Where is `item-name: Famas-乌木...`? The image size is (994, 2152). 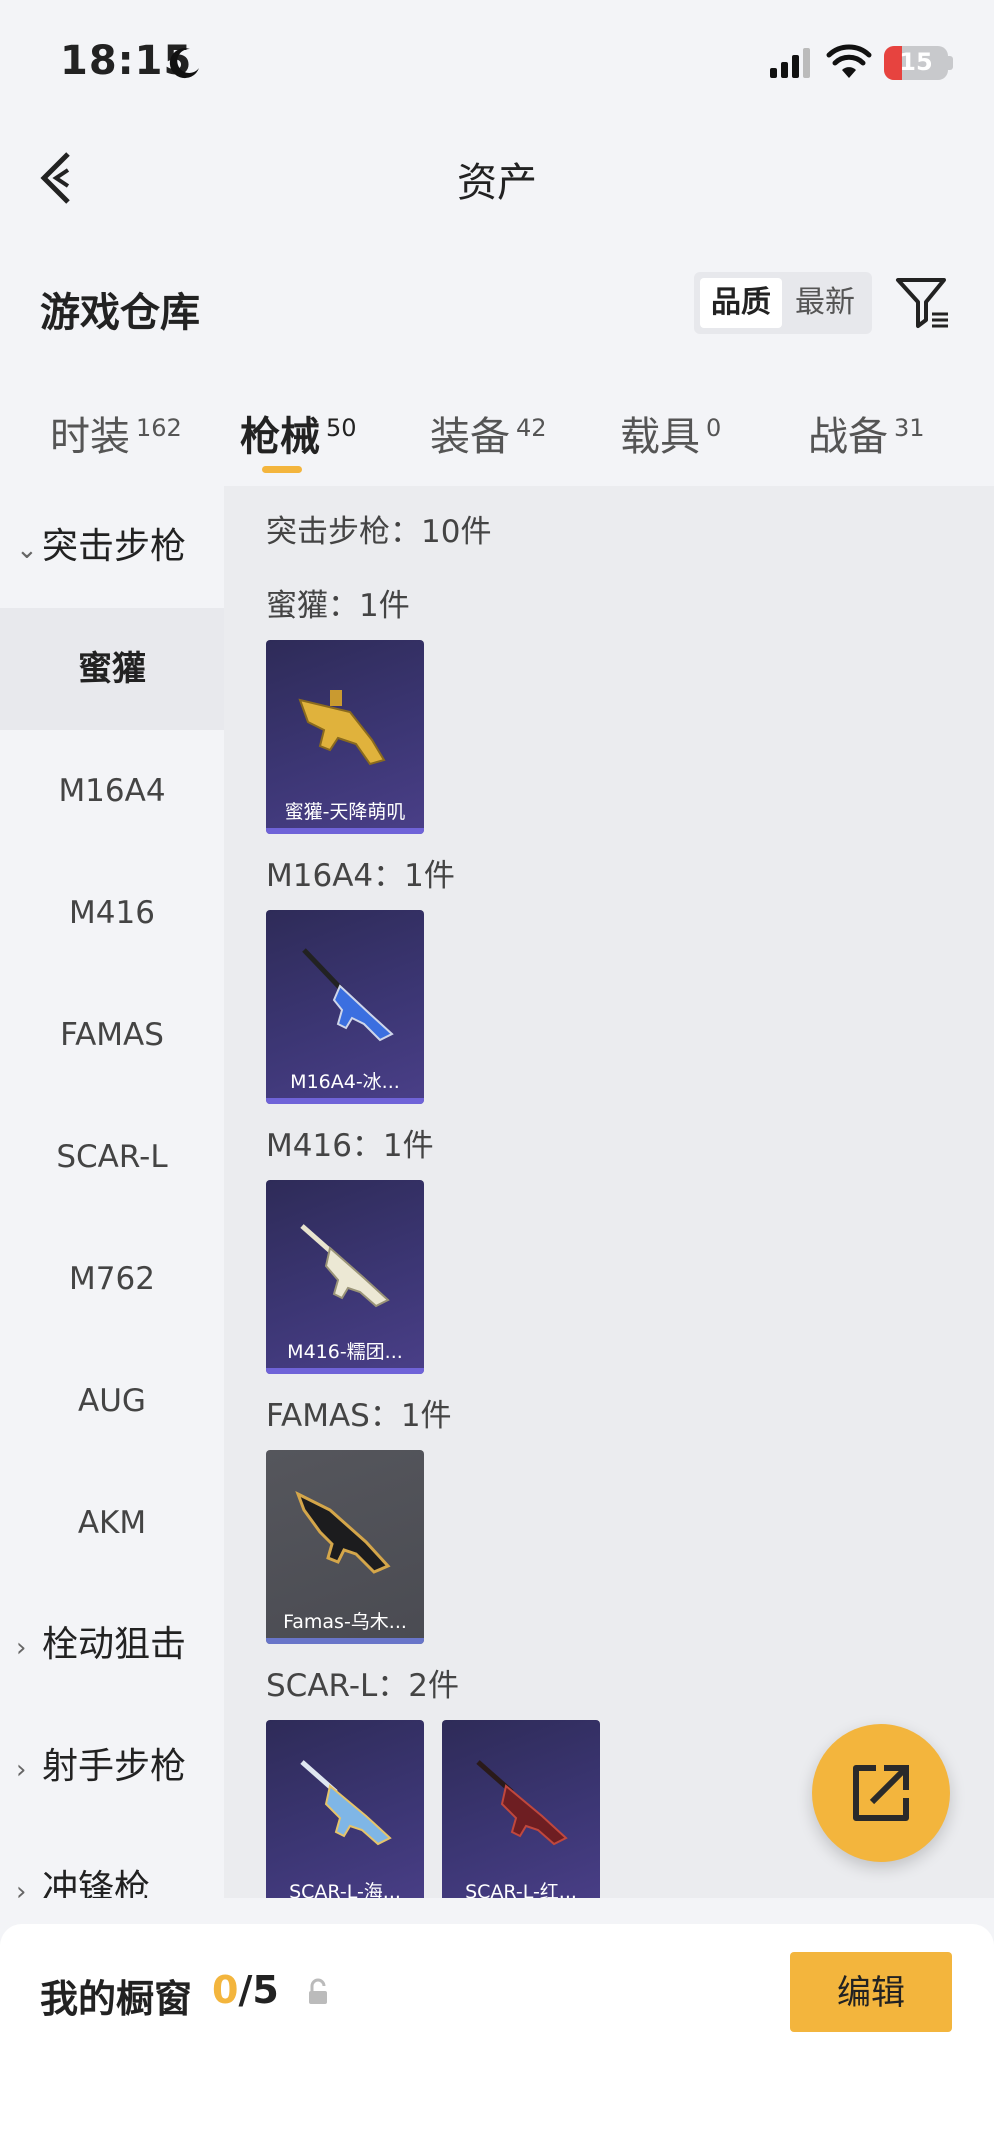
item-name: Famas-乌木... is located at coordinates (345, 1622).